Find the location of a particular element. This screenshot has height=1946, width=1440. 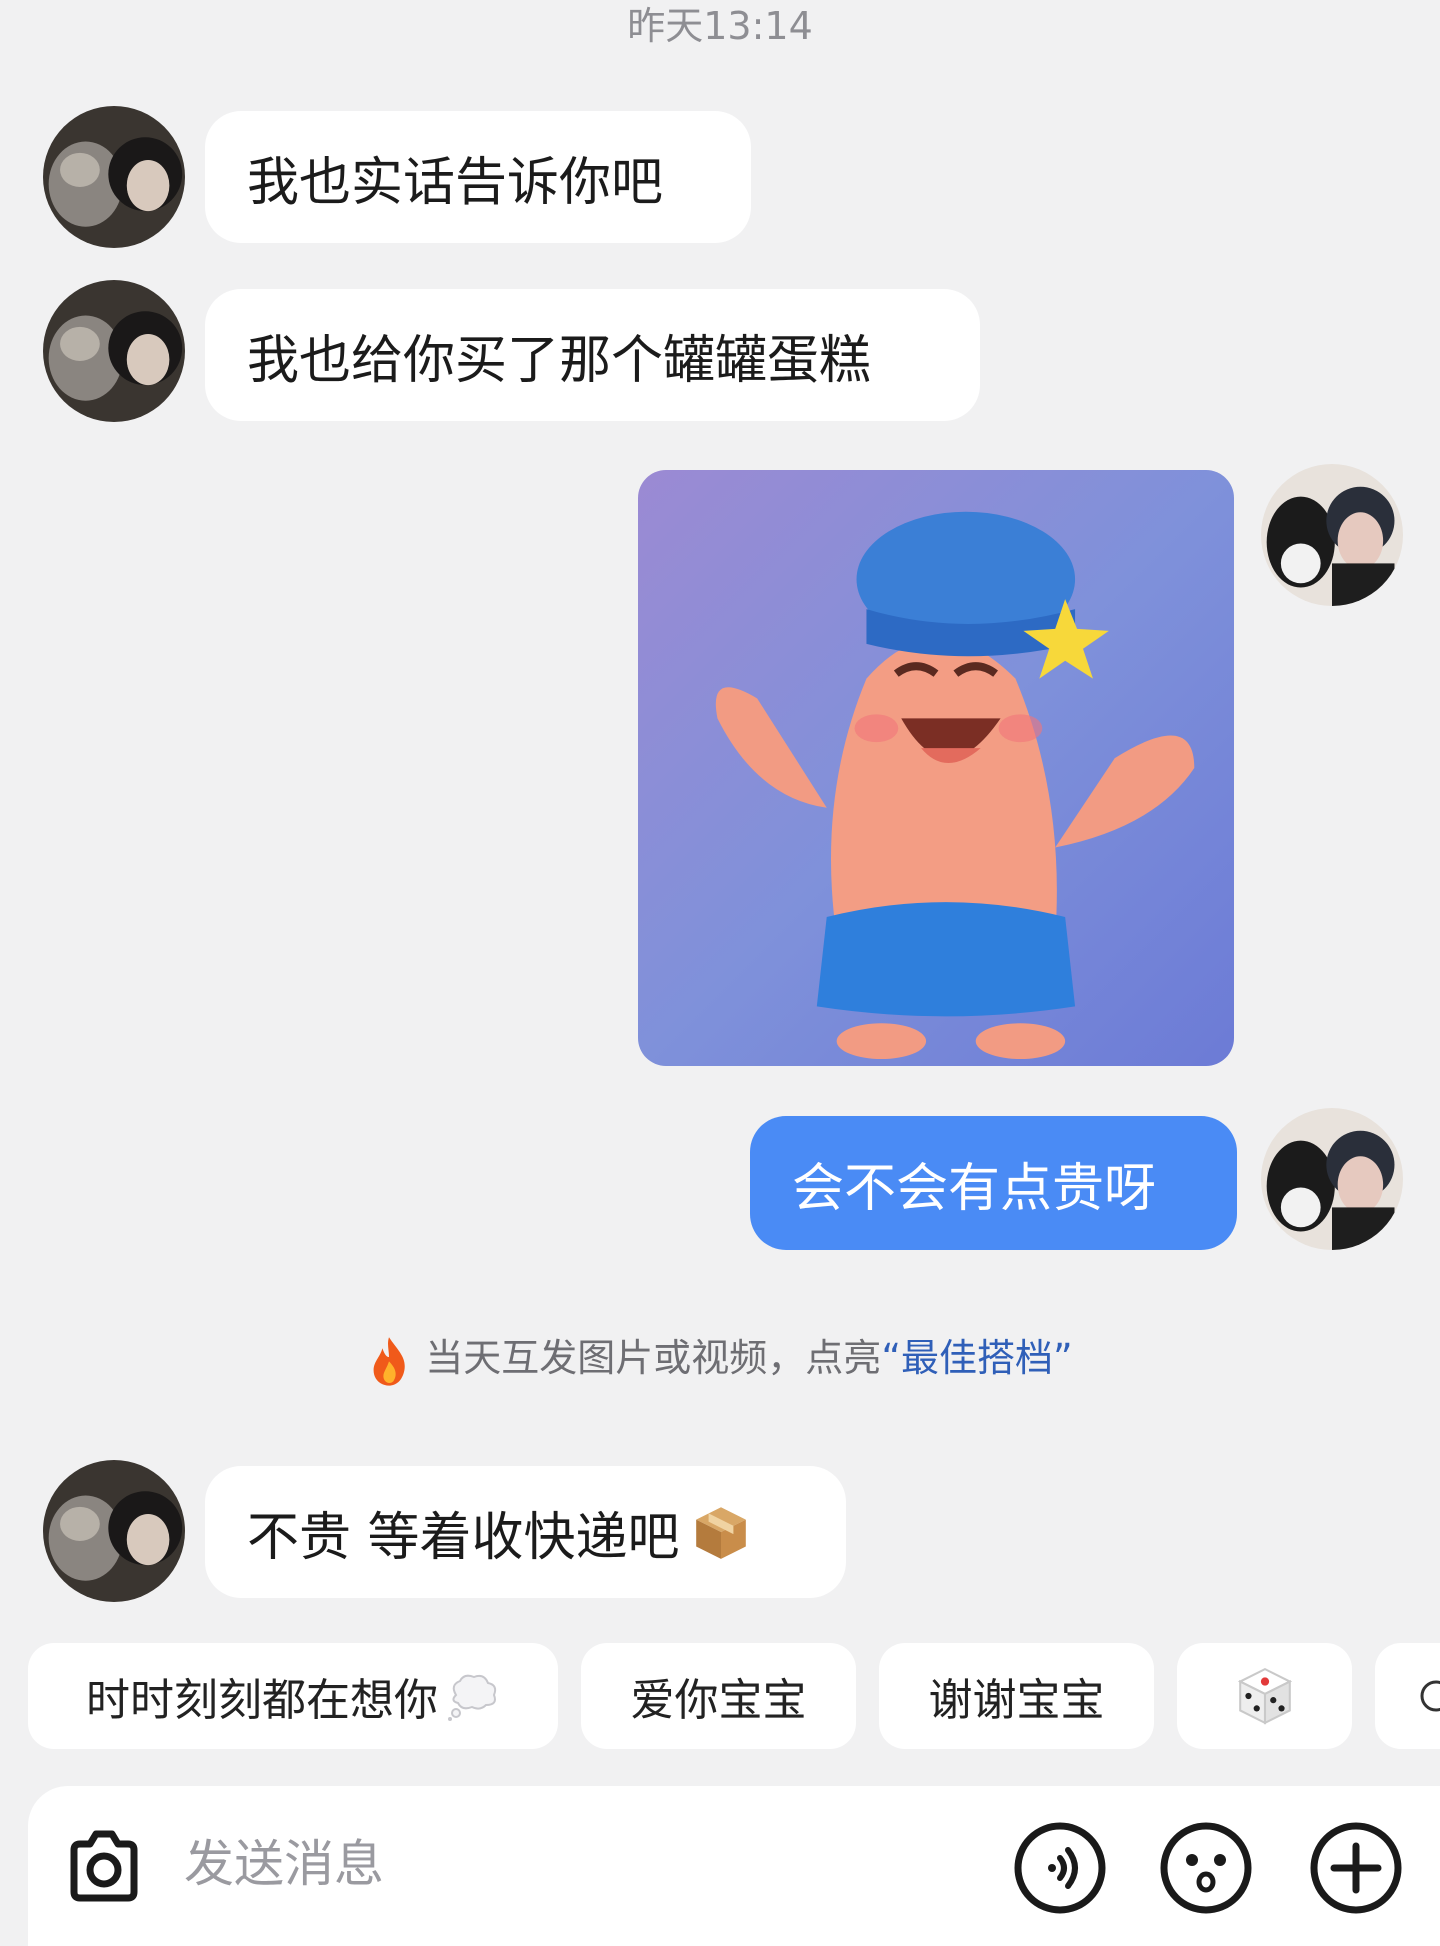

camera-icon is located at coordinates (104, 1868).